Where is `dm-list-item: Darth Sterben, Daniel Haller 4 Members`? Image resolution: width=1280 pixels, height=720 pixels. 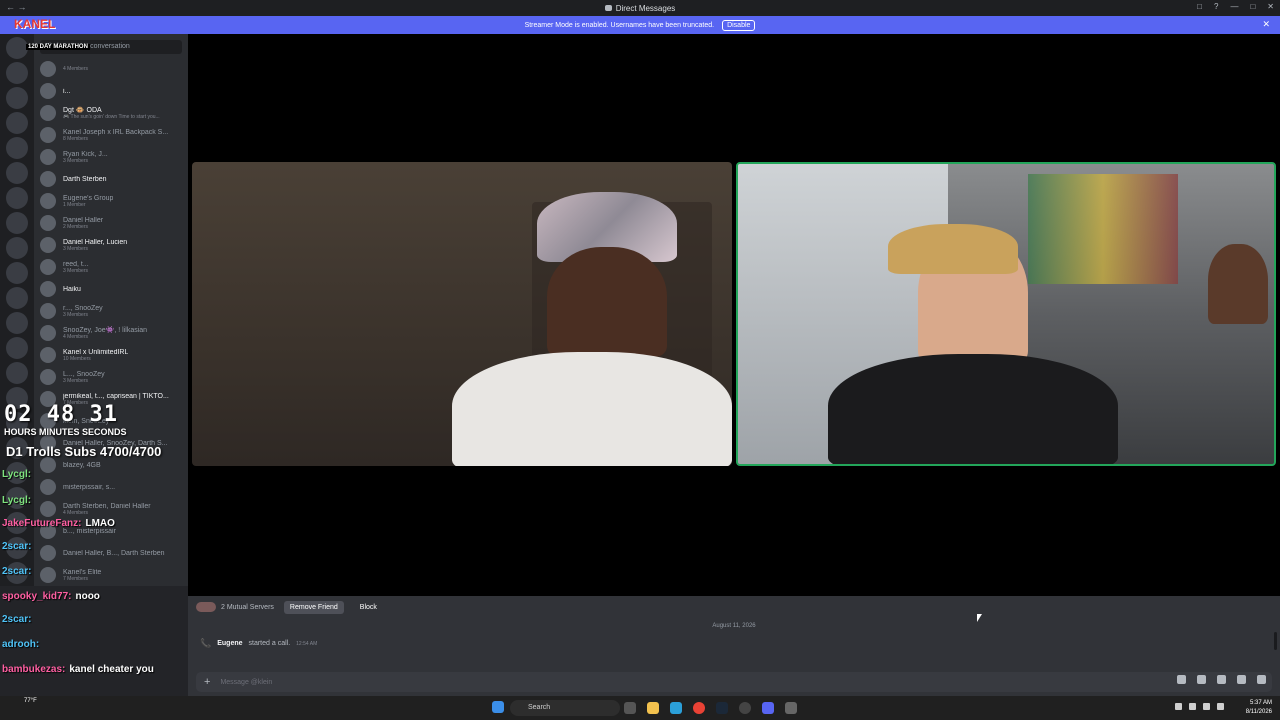 dm-list-item: Darth Sterben, Daniel Haller 4 Members is located at coordinates (111, 509).